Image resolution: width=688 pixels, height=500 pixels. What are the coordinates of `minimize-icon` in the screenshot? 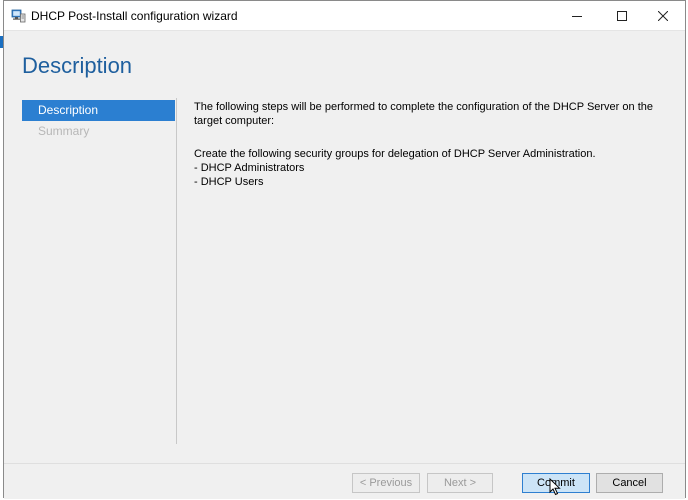 It's located at (577, 16).